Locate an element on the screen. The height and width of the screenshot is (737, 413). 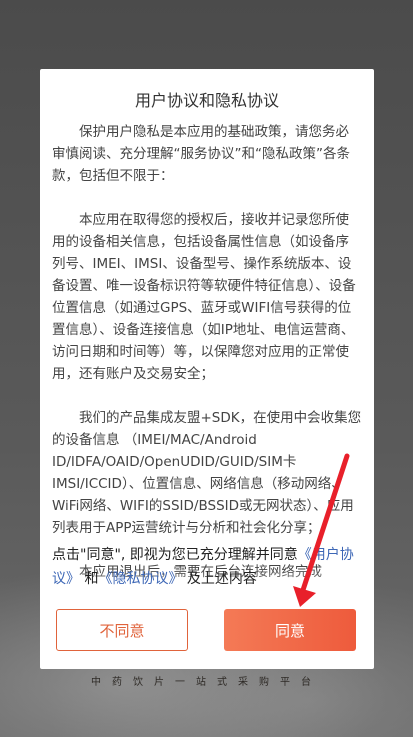
consent-and: 和 is located at coordinates (91, 579).